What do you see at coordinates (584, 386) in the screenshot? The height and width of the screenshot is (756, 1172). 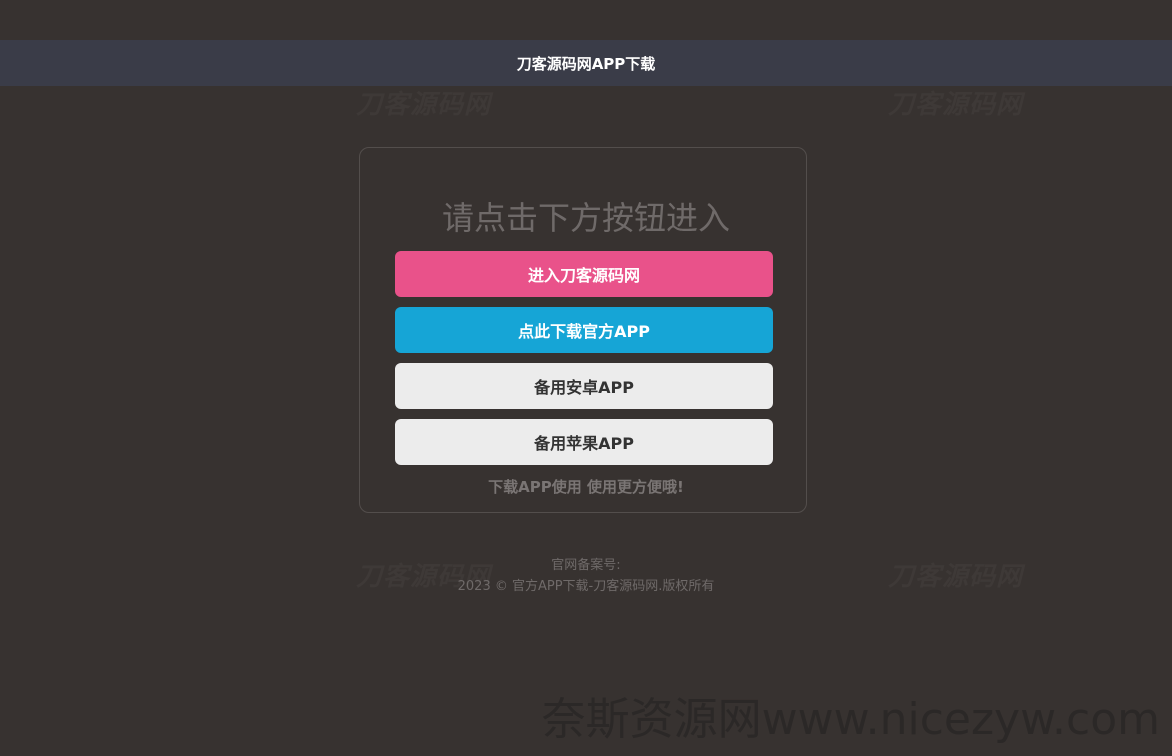 I see `backup-android-button: 备用安卓APP` at bounding box center [584, 386].